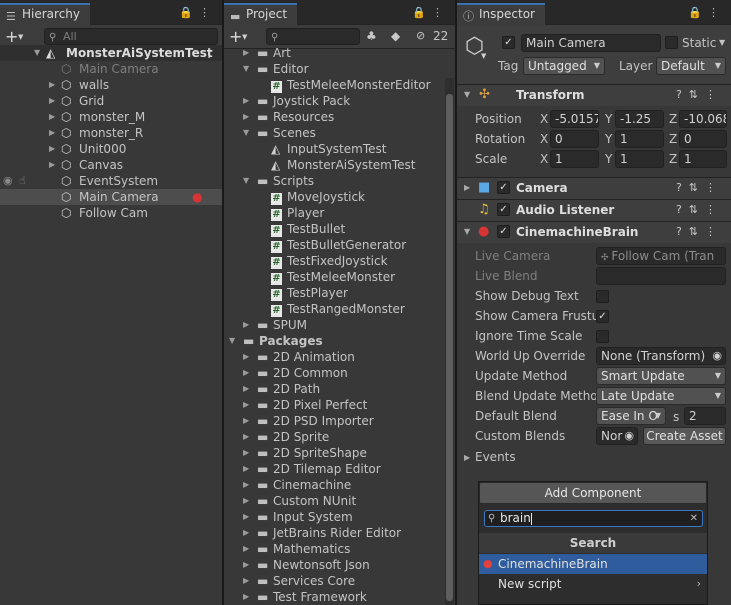 This screenshot has width=731, height=605. What do you see at coordinates (617, 436) in the screenshot?
I see `custom-blends-field: Nor ◉` at bounding box center [617, 436].